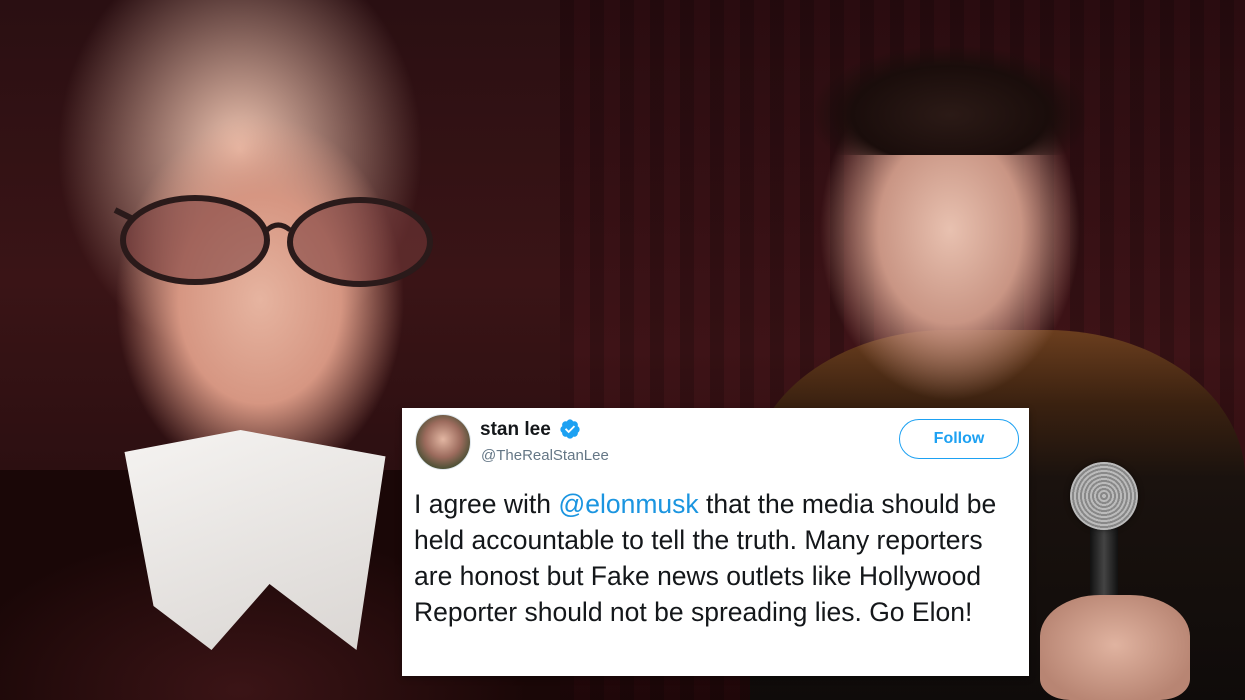 This screenshot has width=1245, height=700. What do you see at coordinates (1104, 496) in the screenshot?
I see `microphone-icon` at bounding box center [1104, 496].